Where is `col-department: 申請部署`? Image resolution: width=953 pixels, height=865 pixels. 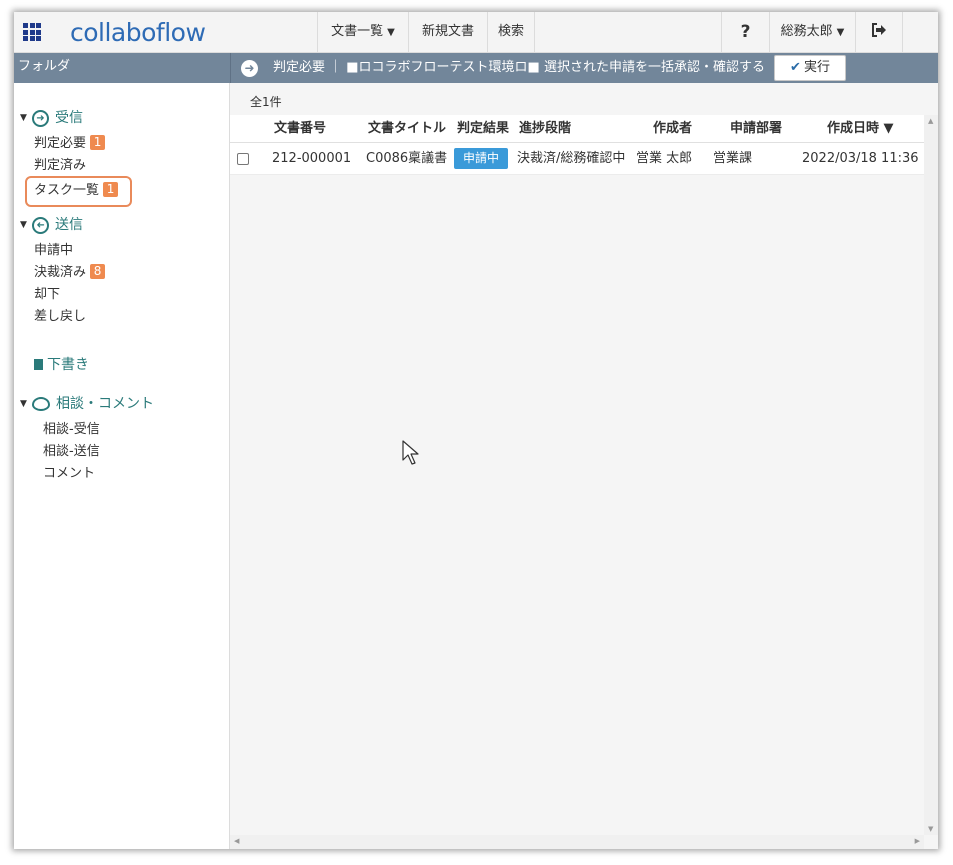 col-department: 申請部署 is located at coordinates (756, 129).